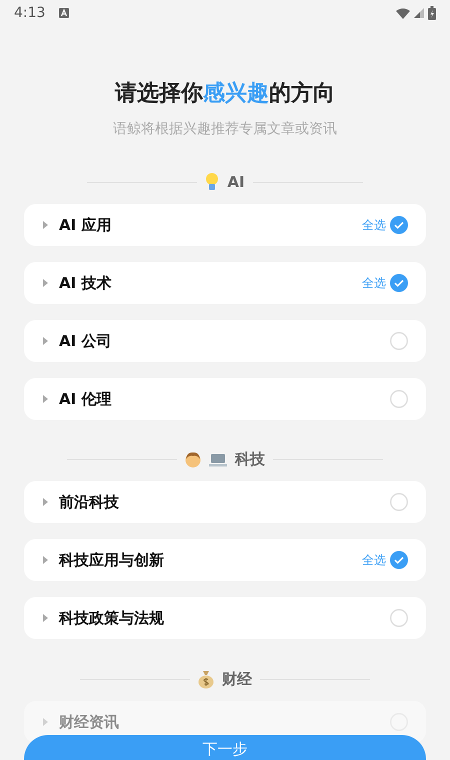  Describe the element at coordinates (212, 182) in the screenshot. I see `lightbulb-icon` at that location.